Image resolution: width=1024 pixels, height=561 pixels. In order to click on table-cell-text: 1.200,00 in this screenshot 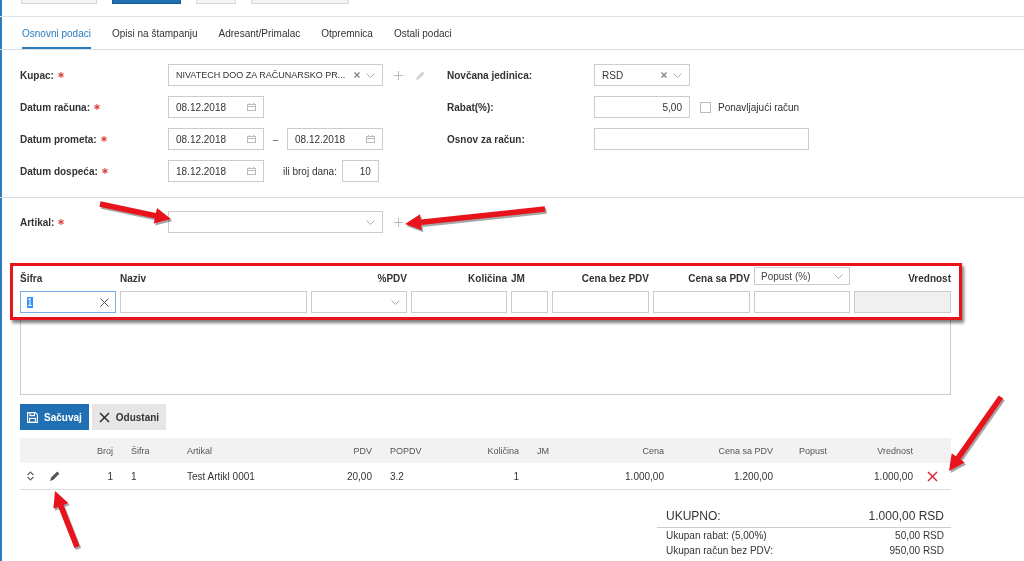, I will do `click(753, 476)`.